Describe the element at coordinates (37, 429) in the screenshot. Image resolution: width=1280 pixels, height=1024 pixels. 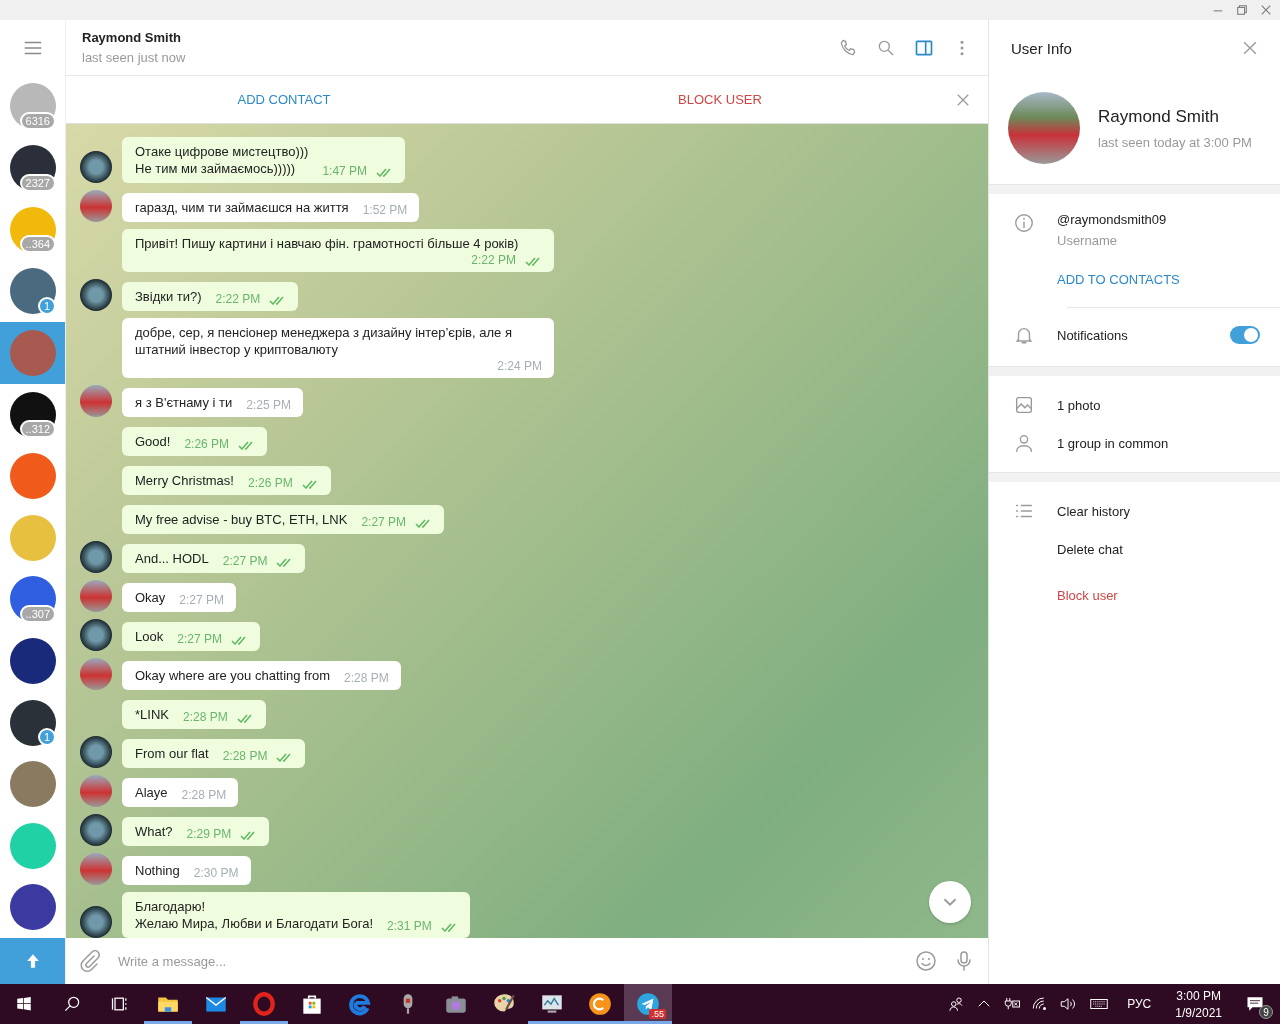
I see `unread-badge: ..312` at that location.